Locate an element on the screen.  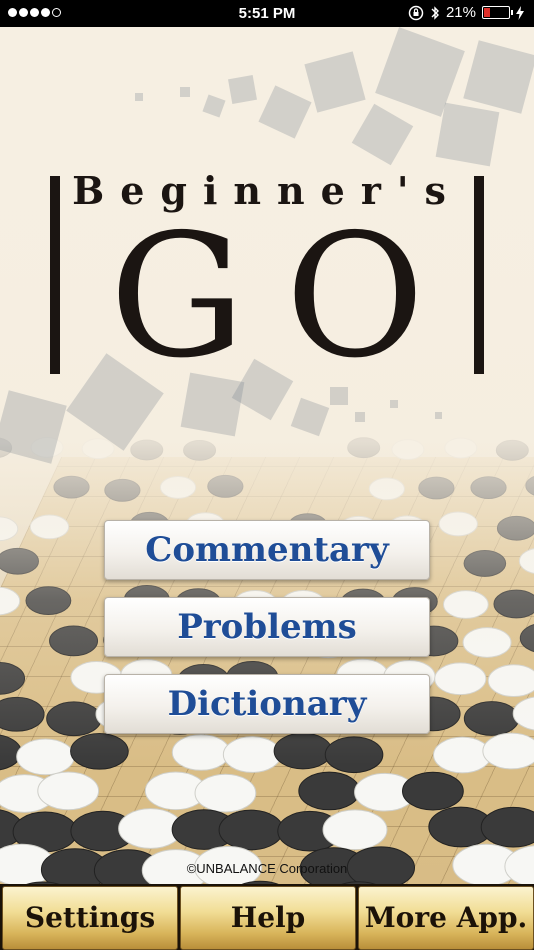
charging-bolt-icon is located at coordinates (520, 12).